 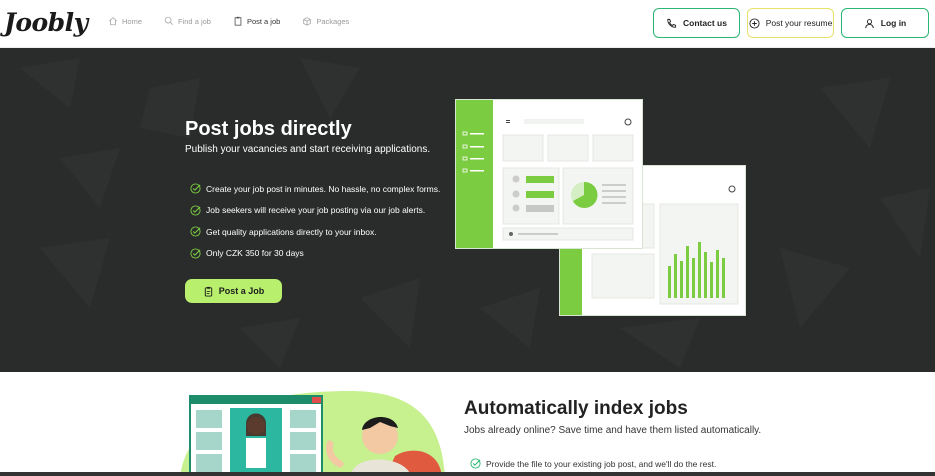 What do you see at coordinates (194, 21) in the screenshot?
I see `nav-find-job-label: Find a job` at bounding box center [194, 21].